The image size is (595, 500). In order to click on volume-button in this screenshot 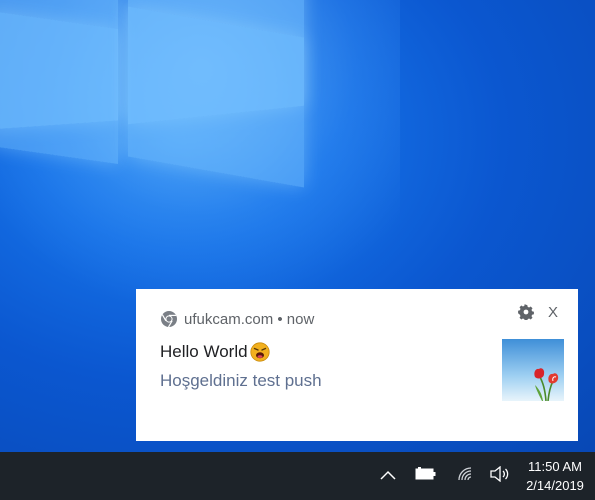, I will do `click(500, 476)`.